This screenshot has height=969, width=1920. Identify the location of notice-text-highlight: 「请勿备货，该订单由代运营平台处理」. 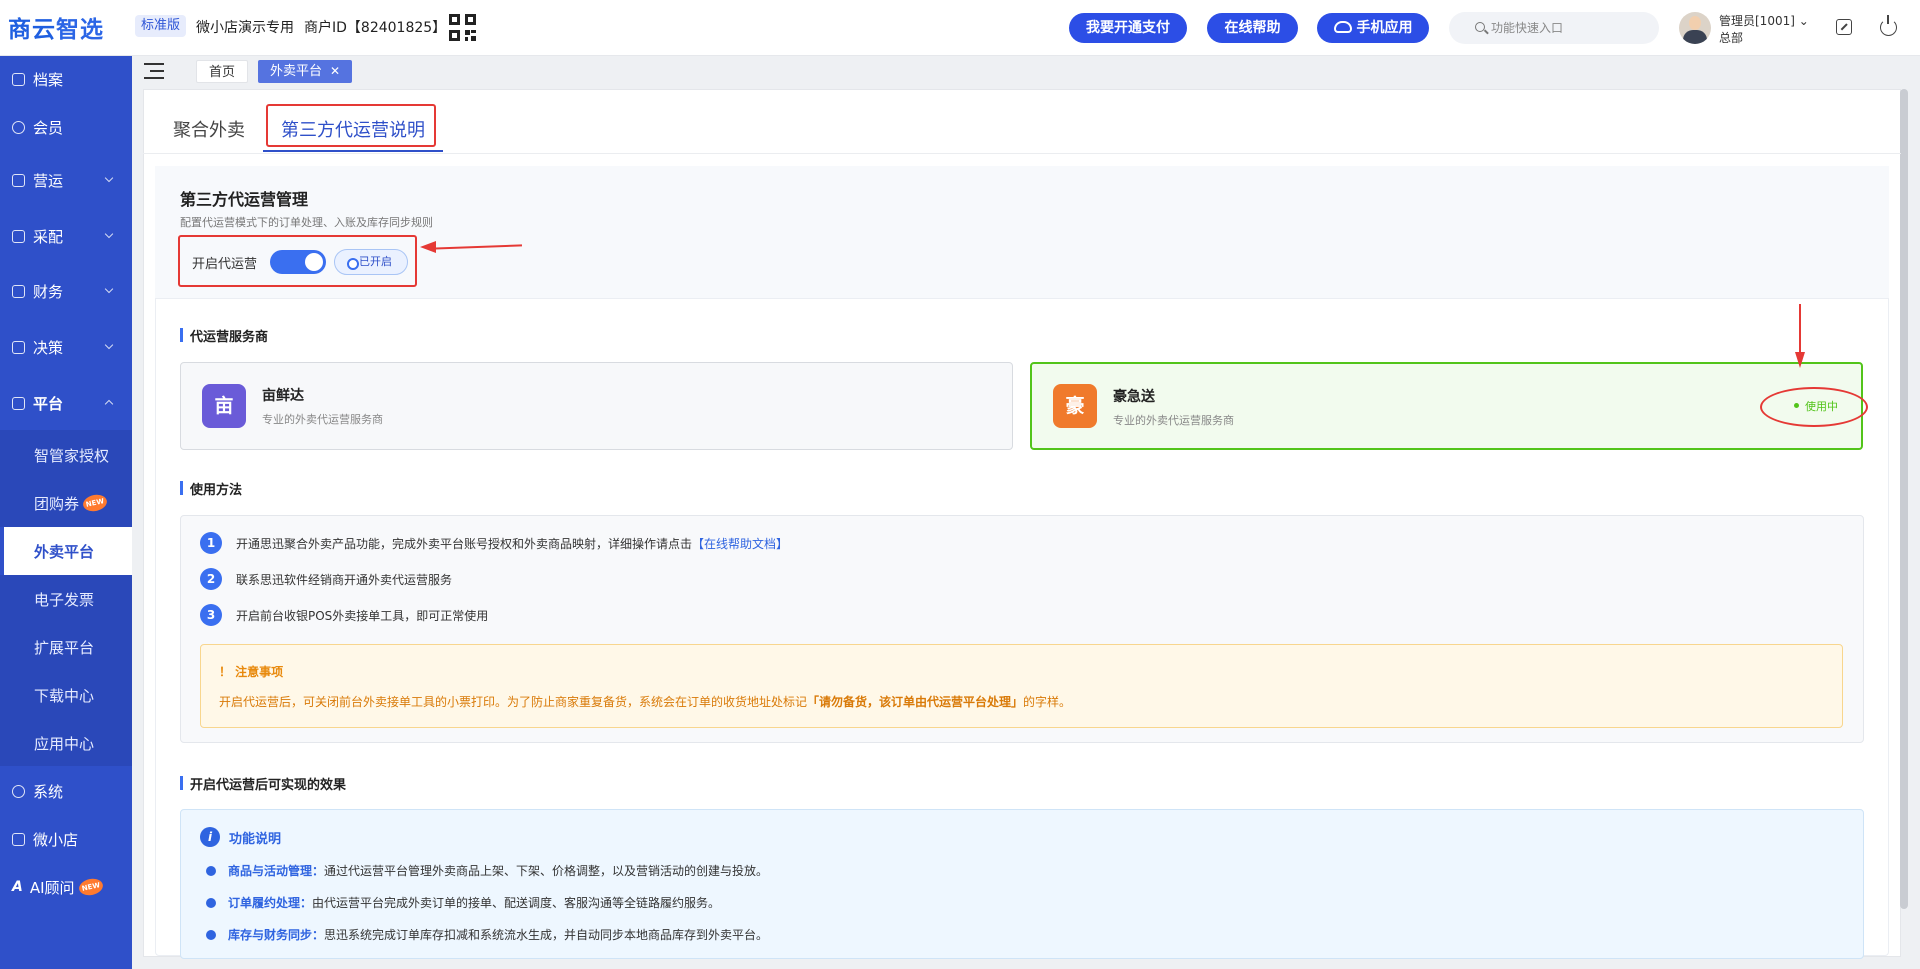
(915, 702).